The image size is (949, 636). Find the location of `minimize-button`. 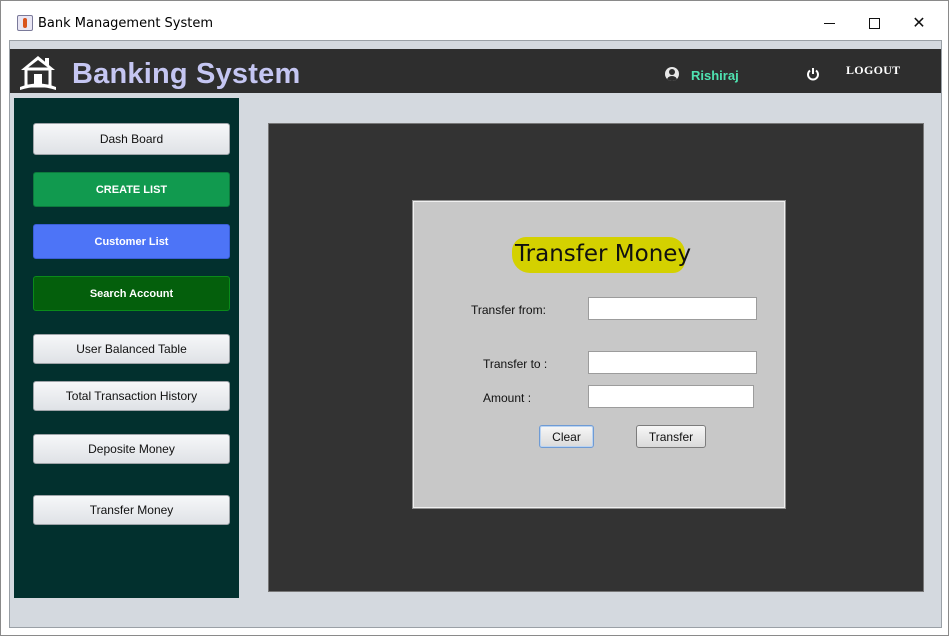

minimize-button is located at coordinates (829, 23).